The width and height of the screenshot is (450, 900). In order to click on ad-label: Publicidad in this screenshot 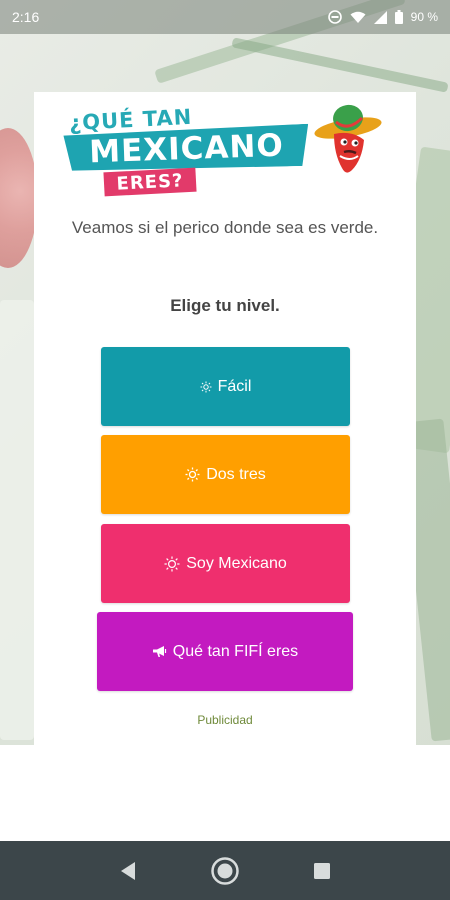, I will do `click(225, 720)`.